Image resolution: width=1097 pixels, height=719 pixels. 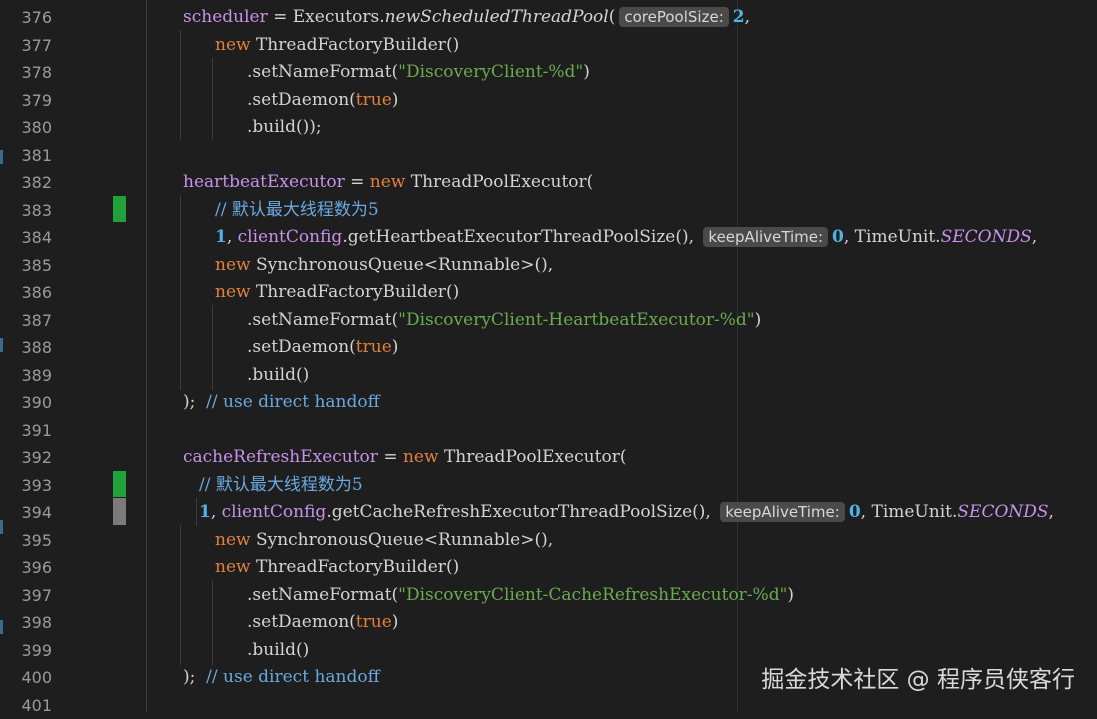 What do you see at coordinates (918, 677) in the screenshot?
I see `watermark: 掘金技术社区 @ 程序员侠客行` at bounding box center [918, 677].